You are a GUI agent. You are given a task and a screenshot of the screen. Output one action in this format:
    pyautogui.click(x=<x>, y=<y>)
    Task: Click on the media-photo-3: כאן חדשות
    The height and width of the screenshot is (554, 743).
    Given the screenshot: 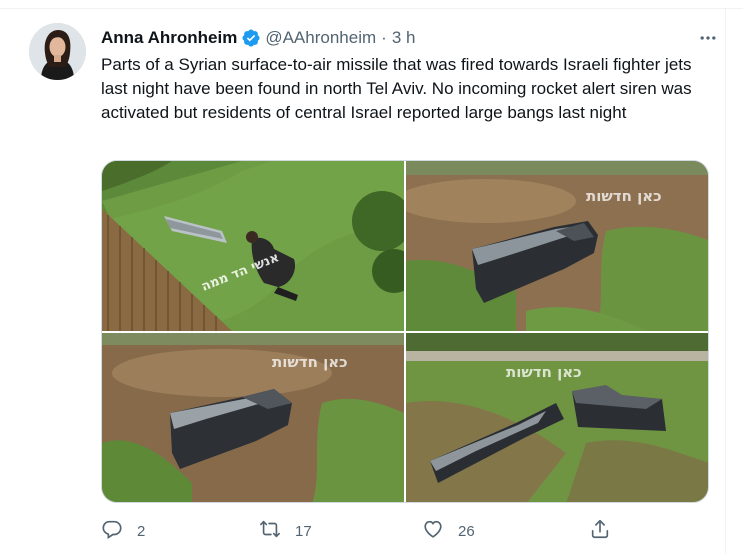 What is the action you would take?
    pyautogui.click(x=253, y=417)
    